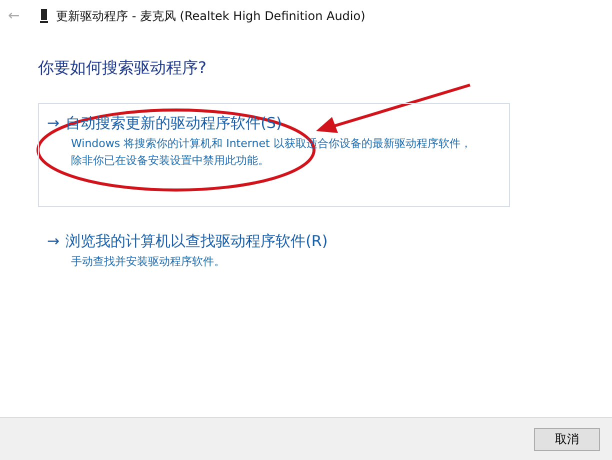  What do you see at coordinates (211, 16) in the screenshot?
I see `window-title: 更新驱动程序 - 麦克风 (Realtek High Definition Audio)` at bounding box center [211, 16].